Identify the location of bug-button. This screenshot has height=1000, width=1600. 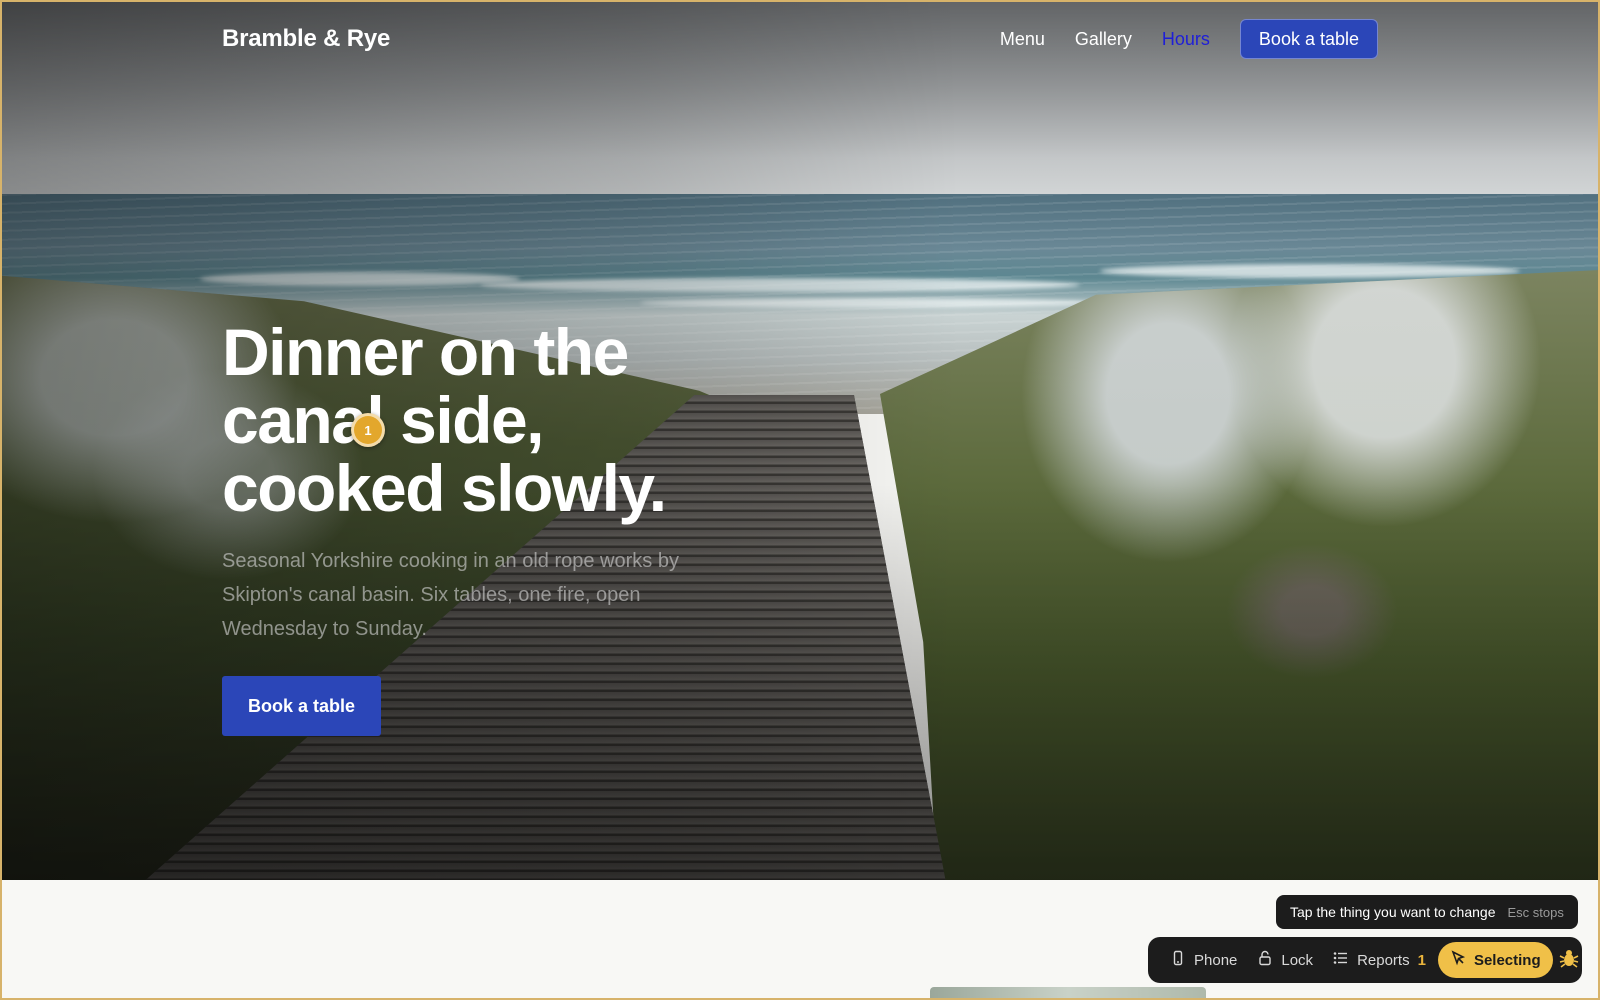
(1569, 960).